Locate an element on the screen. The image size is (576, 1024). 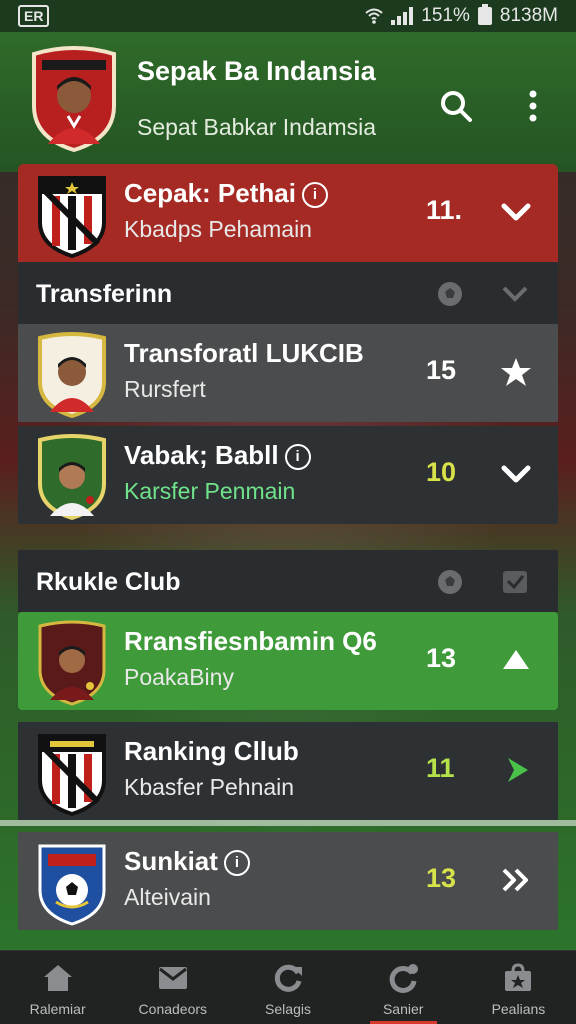
list-item: Transforatl LUKCIB Rursfert 15 is located at coordinates (288, 373).